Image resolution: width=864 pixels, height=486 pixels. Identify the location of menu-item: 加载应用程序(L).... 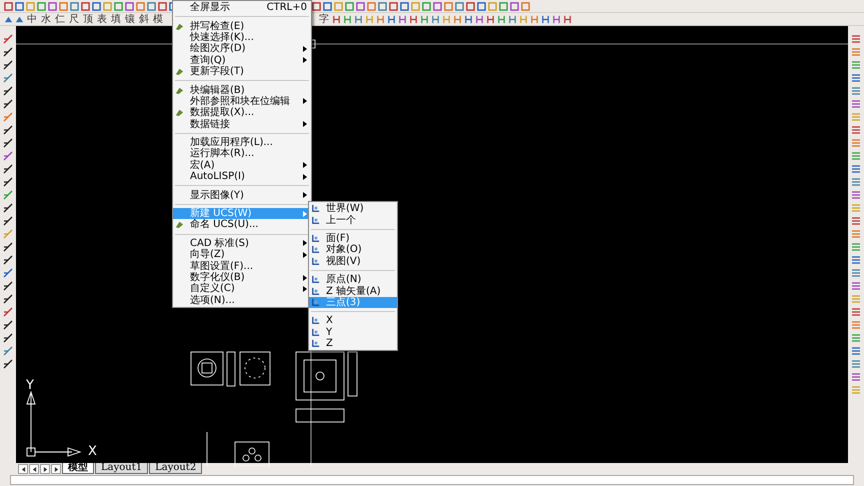
(242, 142).